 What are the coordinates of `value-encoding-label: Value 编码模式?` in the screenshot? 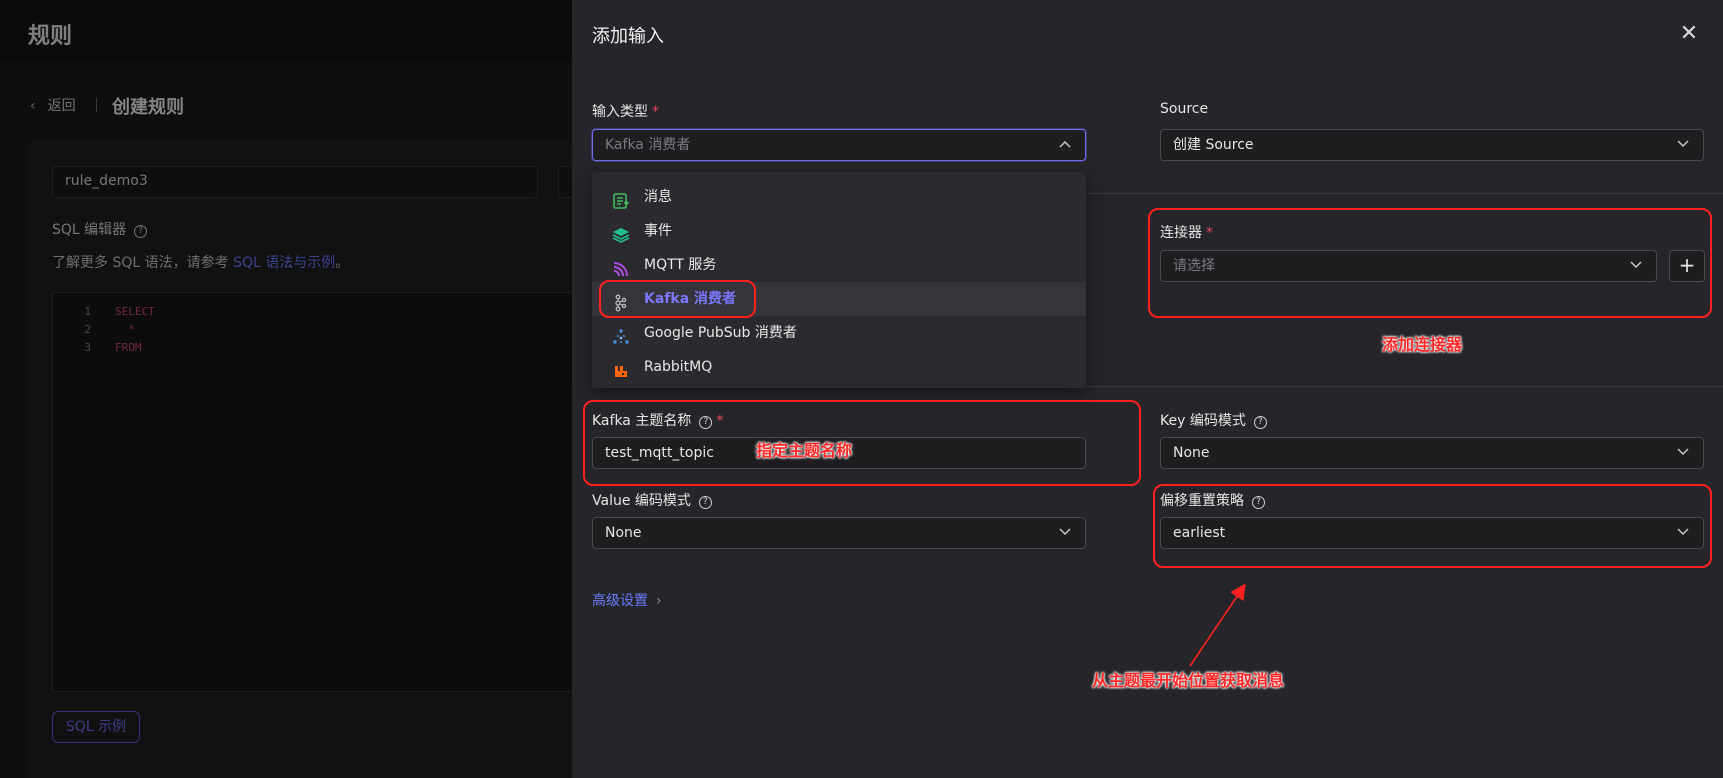 It's located at (652, 500).